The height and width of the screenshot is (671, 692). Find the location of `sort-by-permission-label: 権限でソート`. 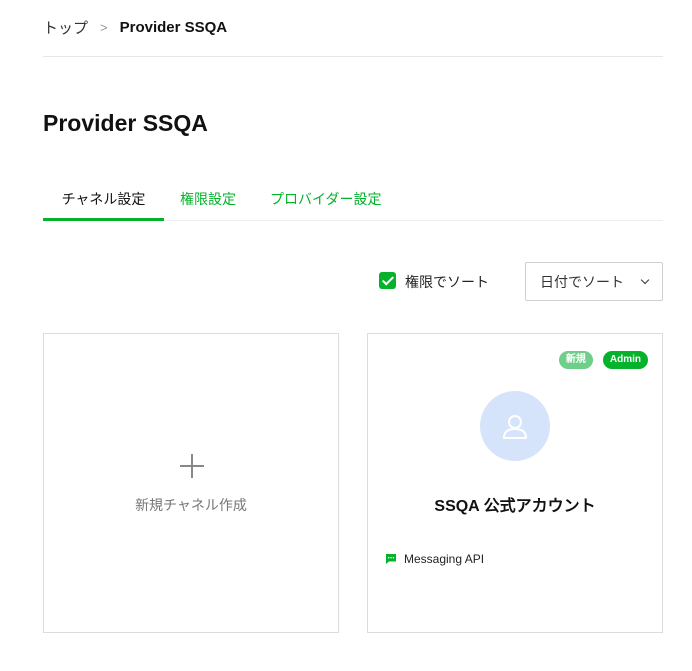

sort-by-permission-label: 権限でソート is located at coordinates (447, 282).